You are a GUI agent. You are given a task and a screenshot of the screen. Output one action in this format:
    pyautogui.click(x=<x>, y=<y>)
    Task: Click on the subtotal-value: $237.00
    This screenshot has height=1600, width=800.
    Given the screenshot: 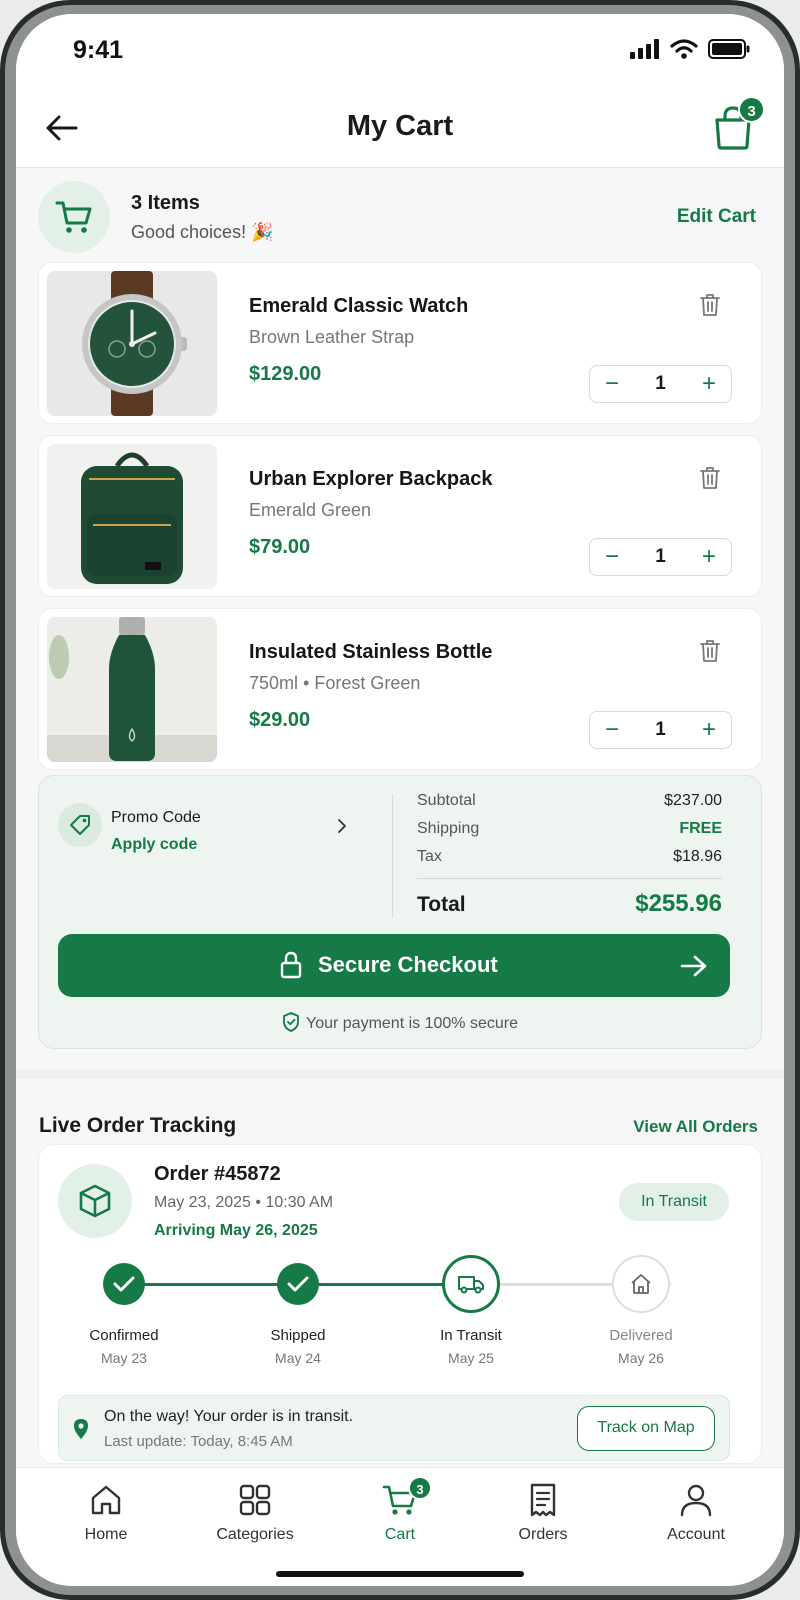 What is the action you would take?
    pyautogui.click(x=693, y=800)
    